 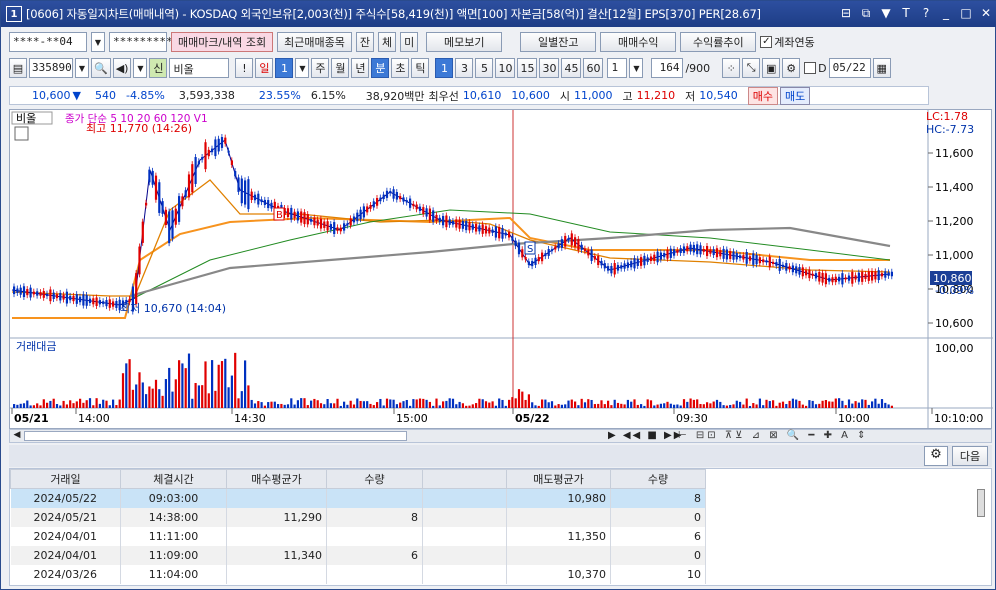 What do you see at coordinates (358, 536) in the screenshot?
I see `table-row: 2024/04/01 11:11:00 11,350 6` at bounding box center [358, 536].